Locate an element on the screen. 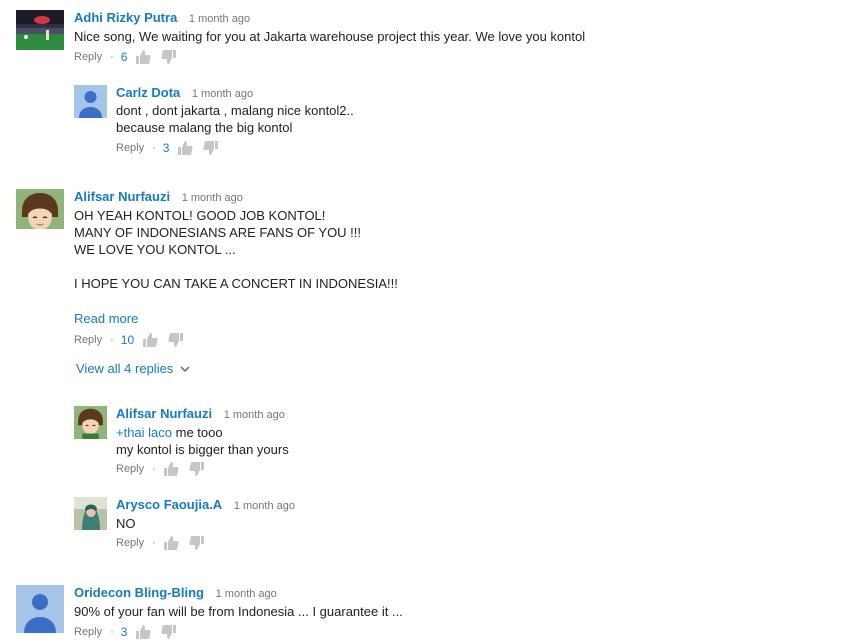 This screenshot has height=643, width=856. view-all-replies-button: View all 4 replies is located at coordinates (133, 368).